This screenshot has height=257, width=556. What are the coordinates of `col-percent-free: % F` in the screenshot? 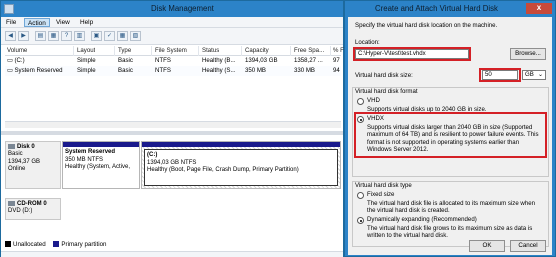 It's located at (338, 50).